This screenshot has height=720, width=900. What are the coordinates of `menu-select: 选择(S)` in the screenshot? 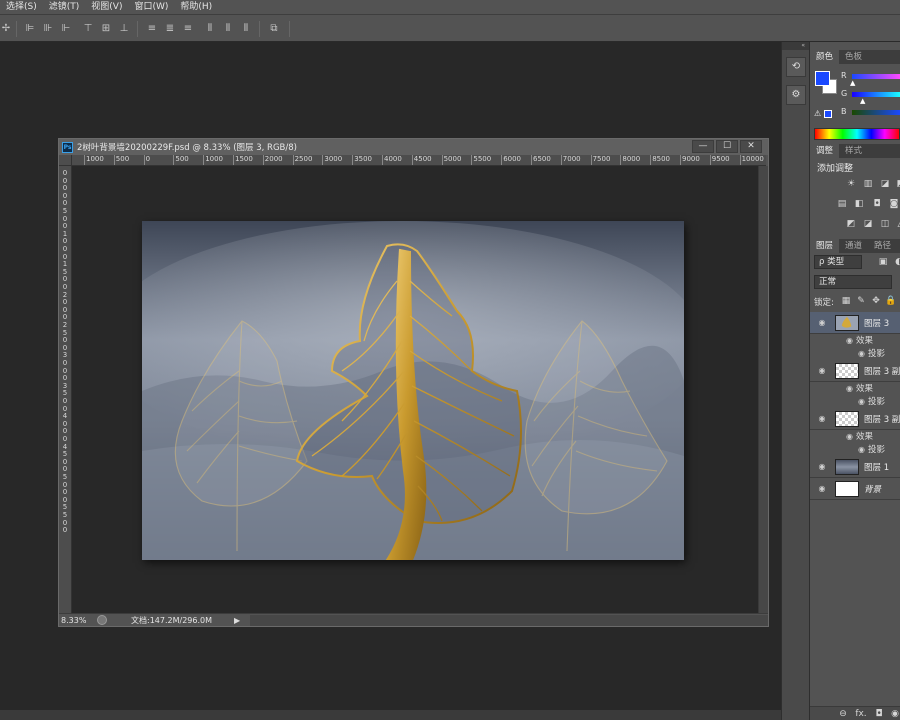 It's located at (21, 7).